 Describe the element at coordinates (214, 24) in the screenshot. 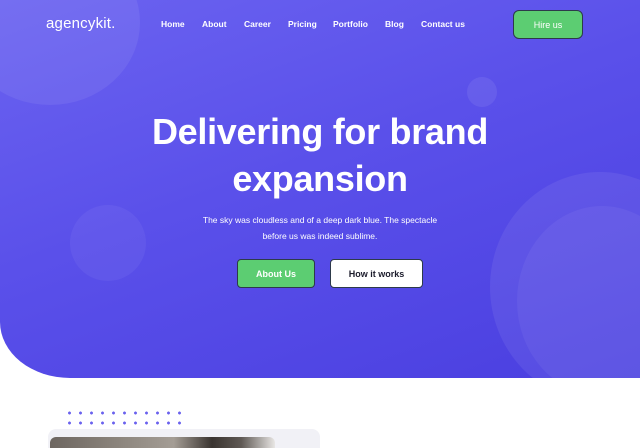

I see `nav-item-about: About` at that location.